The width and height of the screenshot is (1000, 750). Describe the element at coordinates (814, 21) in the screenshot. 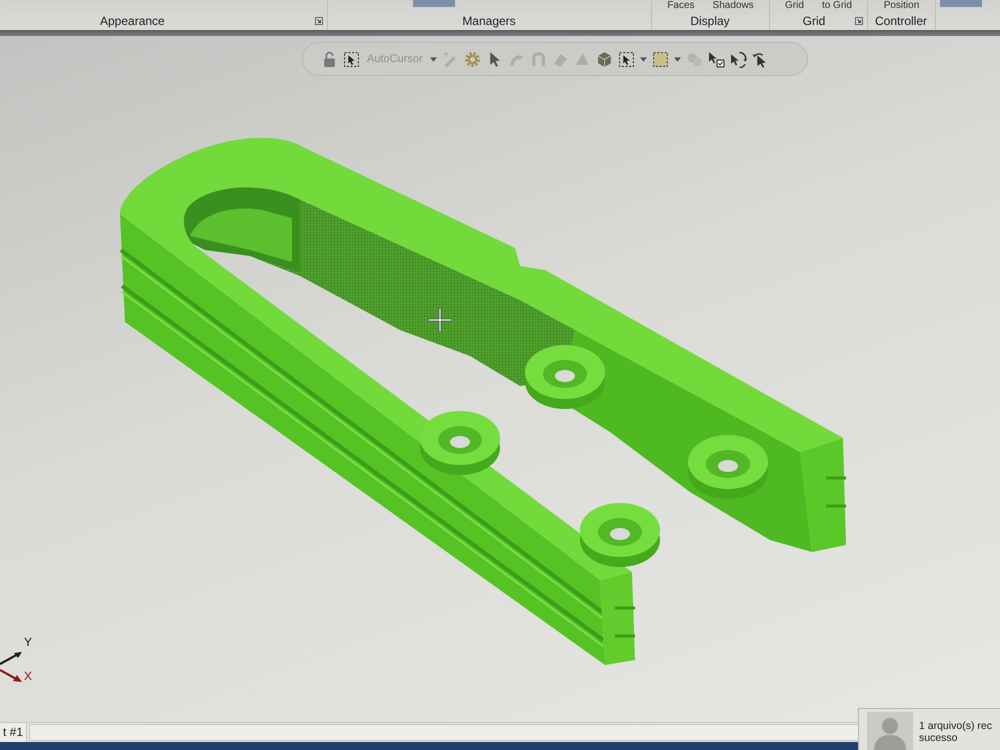

I see `ribbon-group-label: Grid` at that location.